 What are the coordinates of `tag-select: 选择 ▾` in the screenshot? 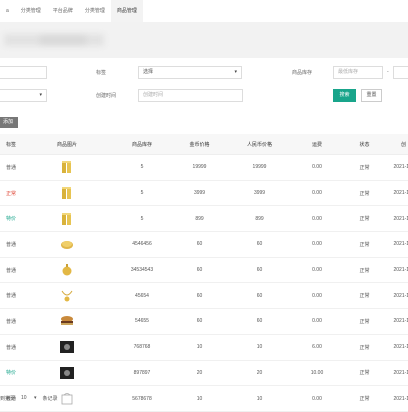 It's located at (190, 72).